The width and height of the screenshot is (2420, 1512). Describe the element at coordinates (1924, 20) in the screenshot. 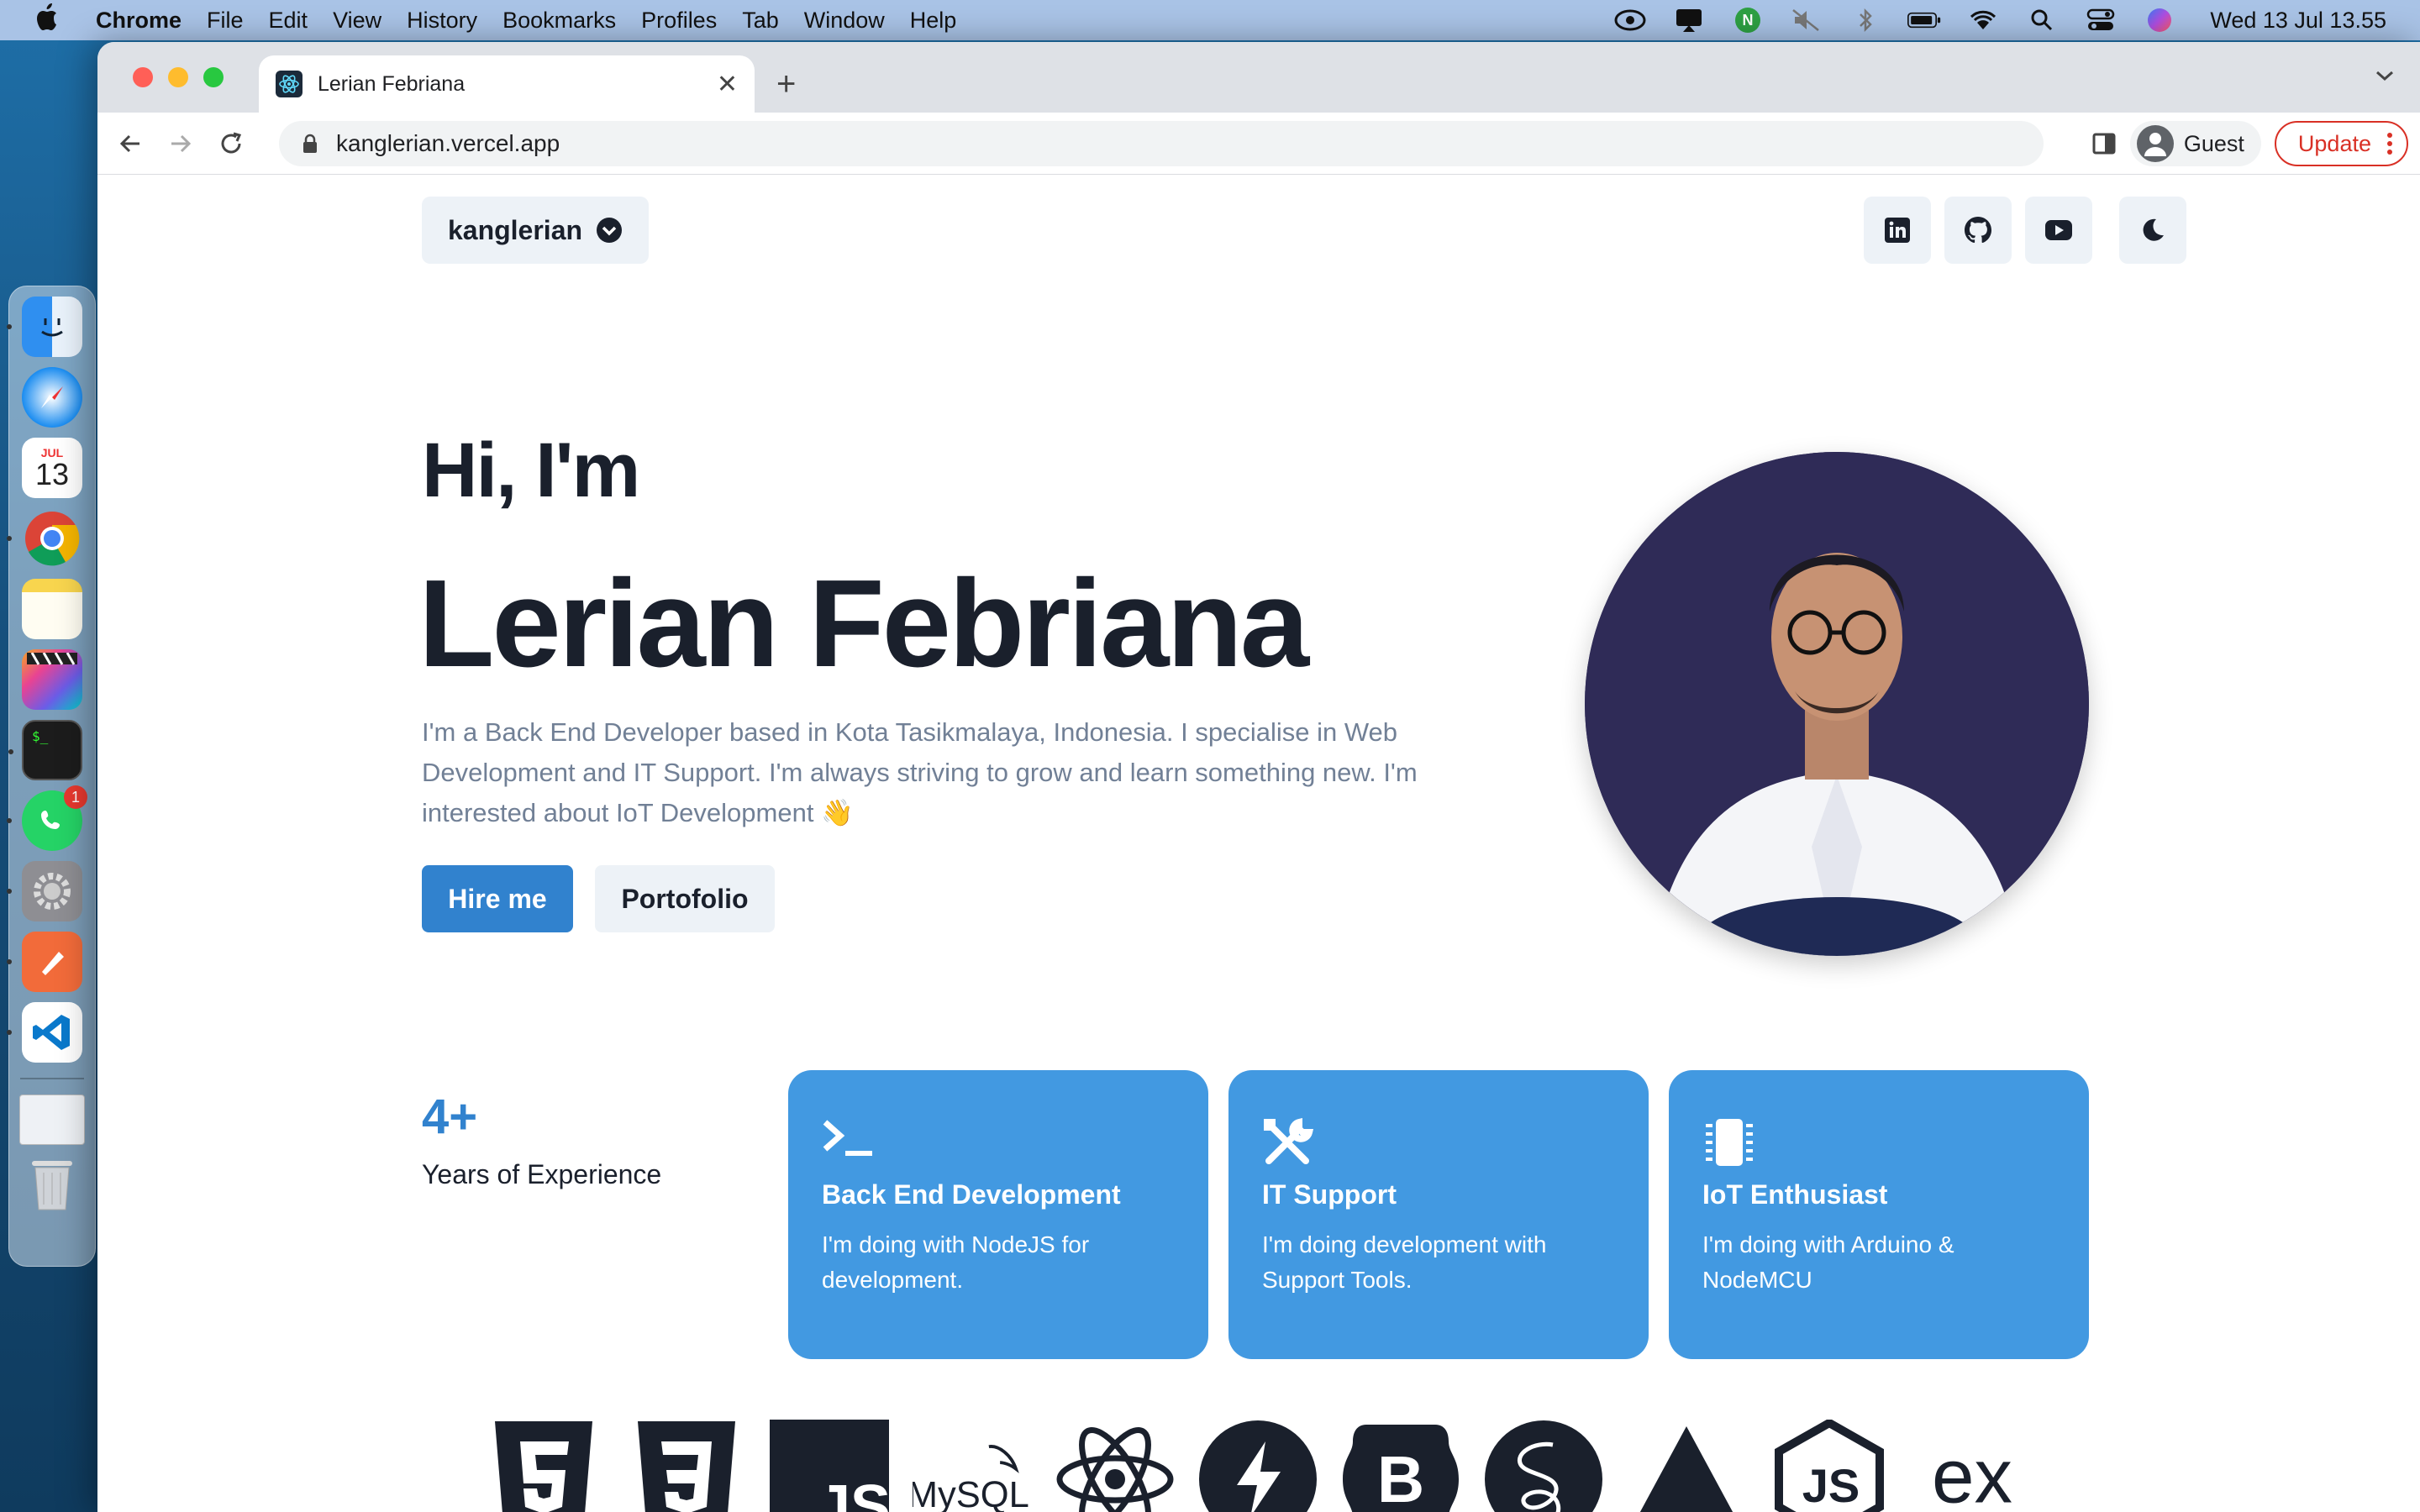

I see `battery-icon` at that location.